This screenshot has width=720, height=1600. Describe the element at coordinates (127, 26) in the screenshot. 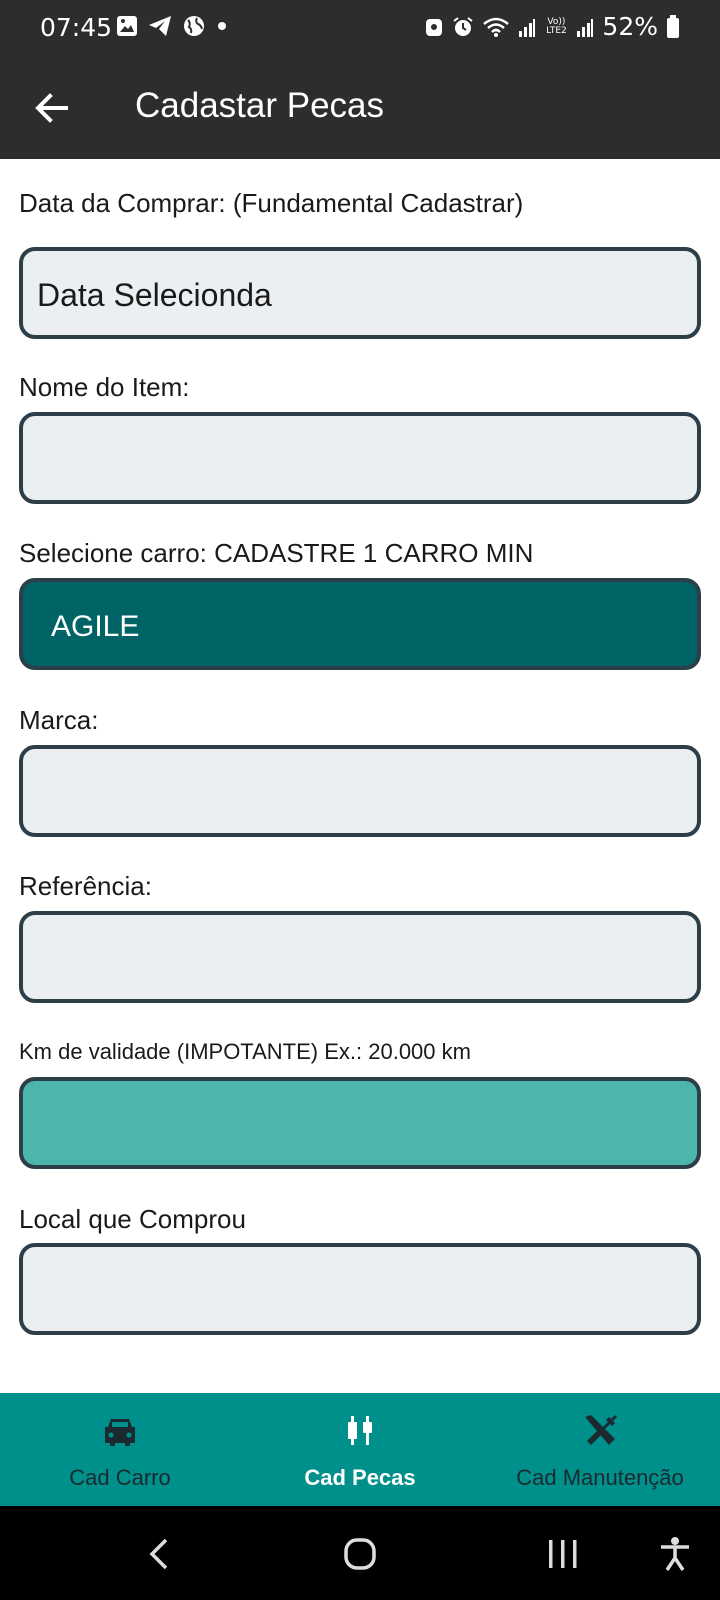

I see `image-icon` at that location.